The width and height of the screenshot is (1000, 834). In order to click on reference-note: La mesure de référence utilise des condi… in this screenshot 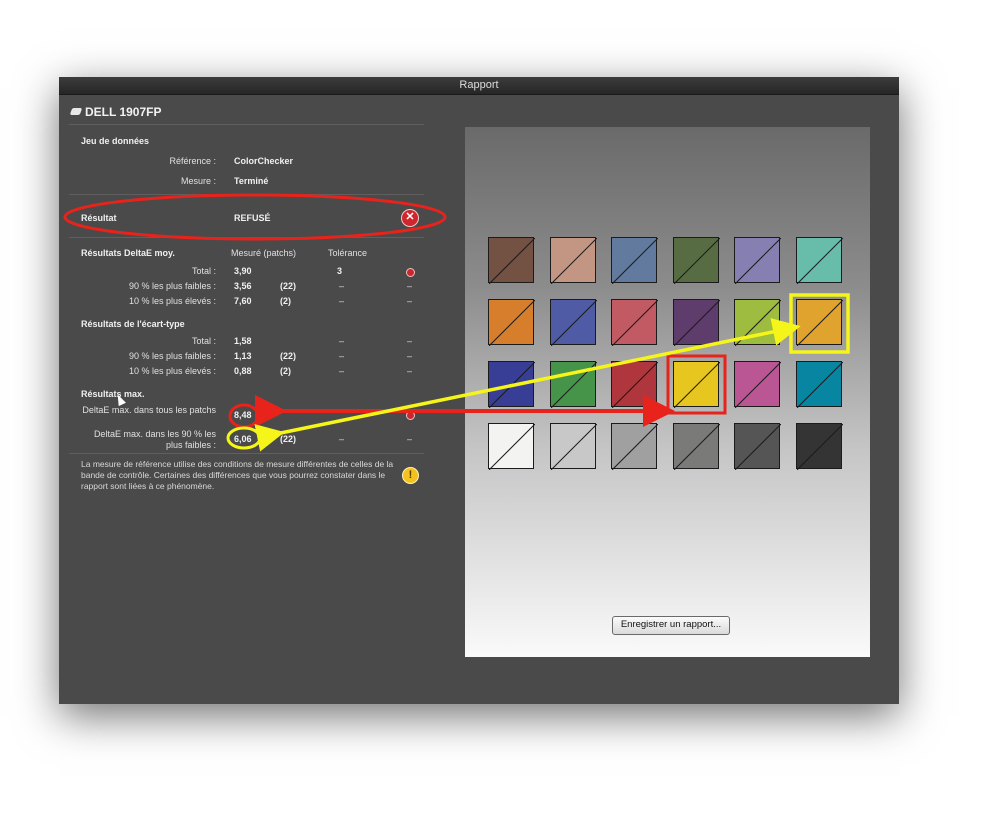, I will do `click(237, 475)`.